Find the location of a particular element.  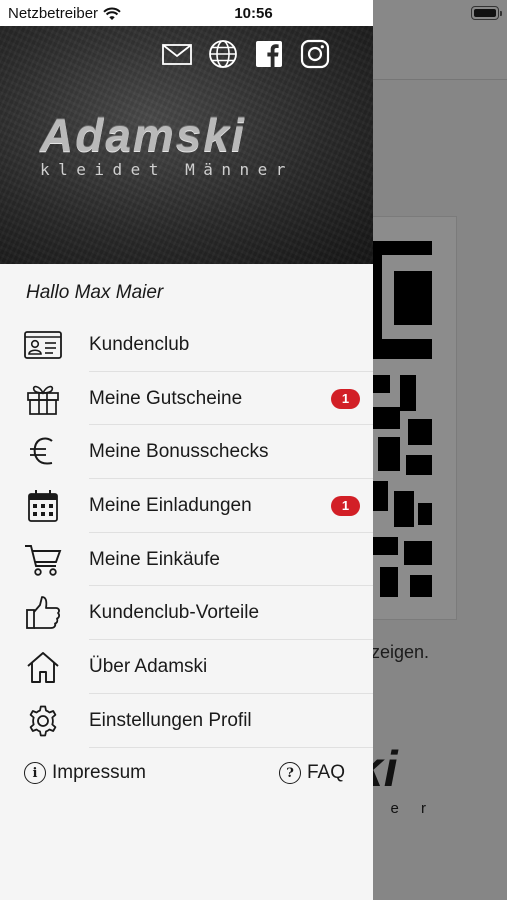

faq-link: ? FAQ is located at coordinates (312, 773).